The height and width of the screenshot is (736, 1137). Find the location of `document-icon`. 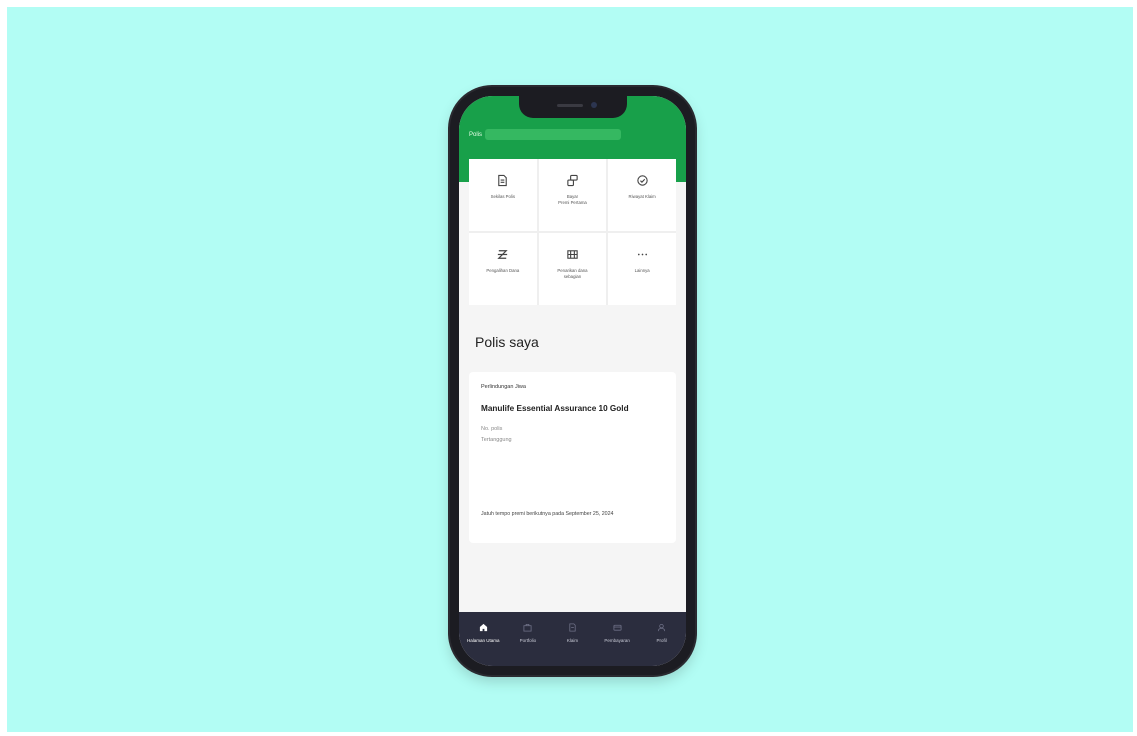

document-icon is located at coordinates (503, 180).